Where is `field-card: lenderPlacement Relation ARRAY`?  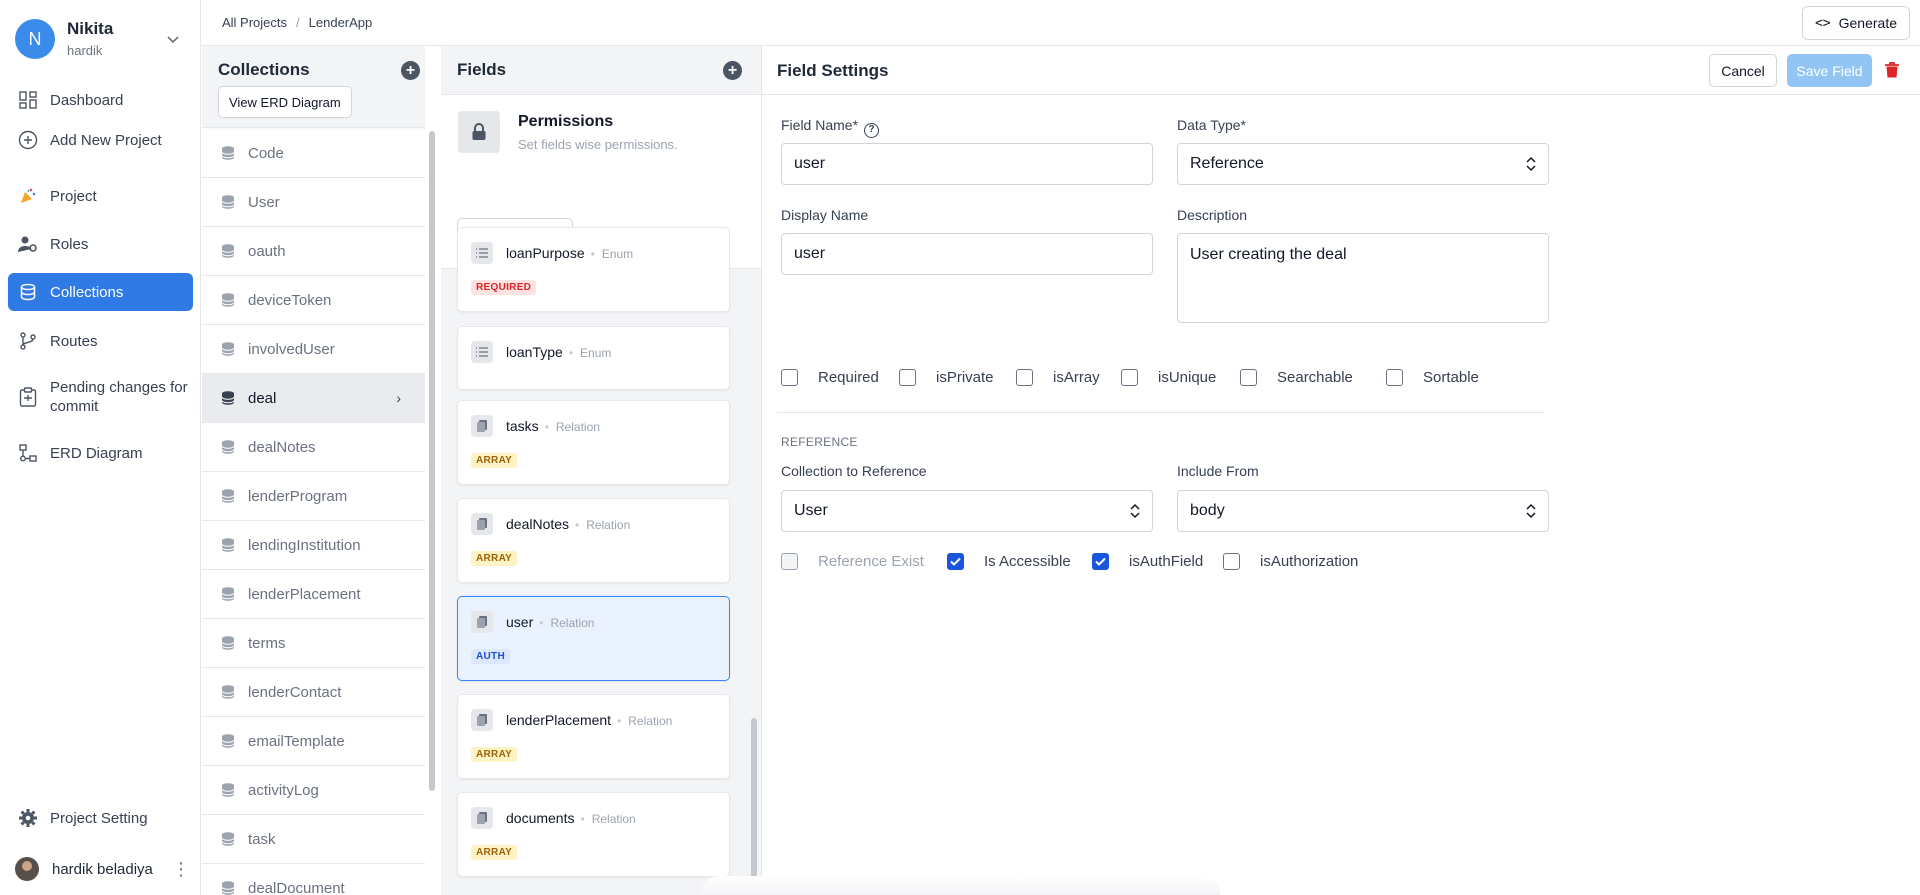 field-card: lenderPlacement Relation ARRAY is located at coordinates (593, 736).